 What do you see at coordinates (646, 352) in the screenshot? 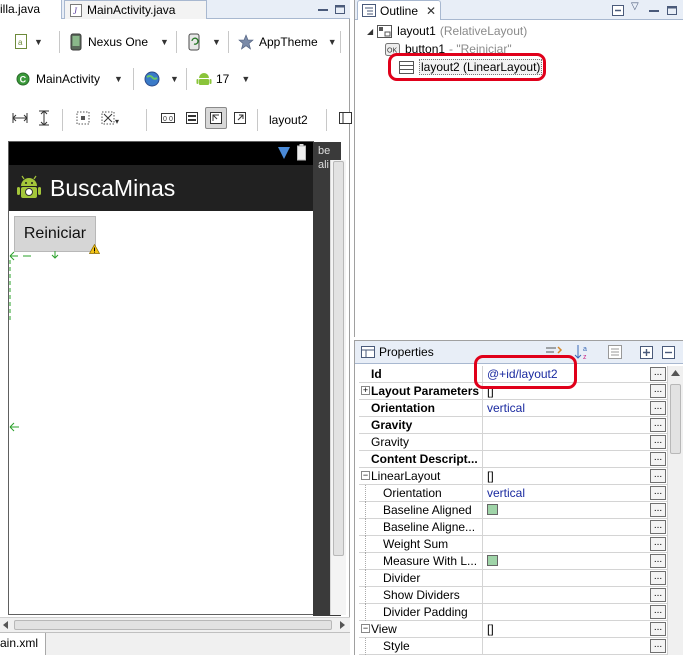
I see `expand-all-icon` at bounding box center [646, 352].